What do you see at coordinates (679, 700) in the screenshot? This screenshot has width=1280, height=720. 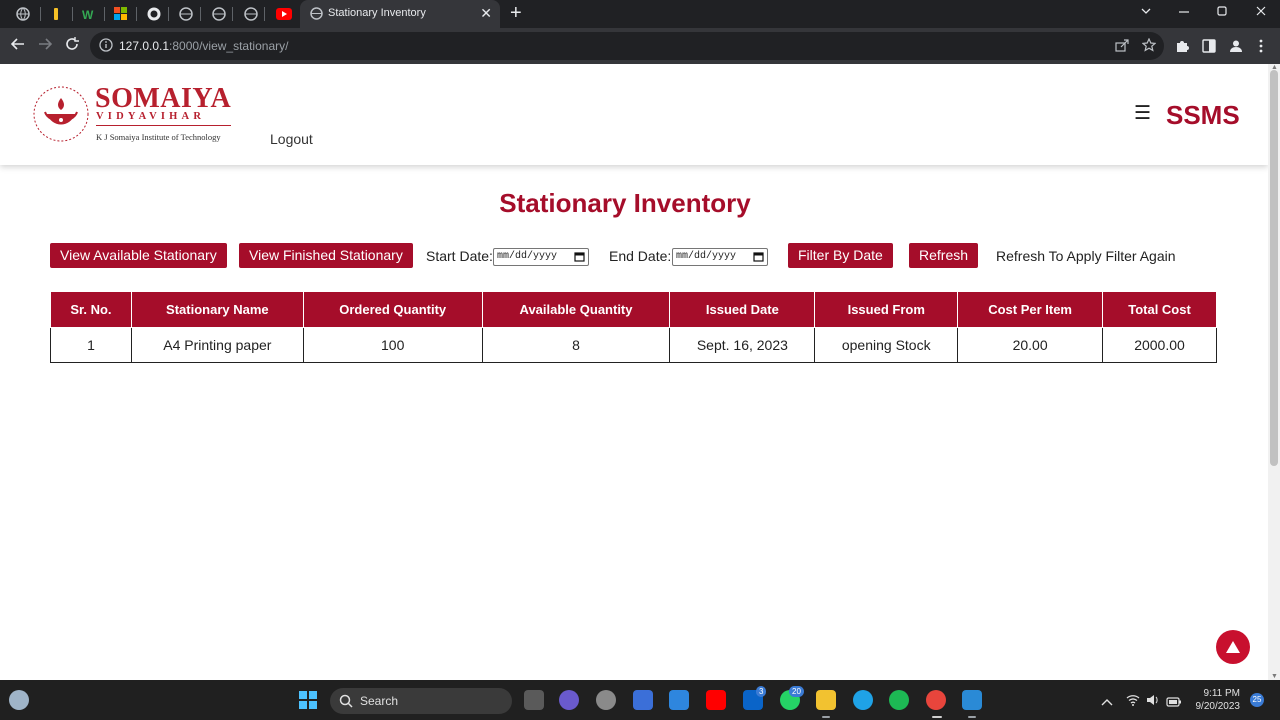 I see `photos-icon` at bounding box center [679, 700].